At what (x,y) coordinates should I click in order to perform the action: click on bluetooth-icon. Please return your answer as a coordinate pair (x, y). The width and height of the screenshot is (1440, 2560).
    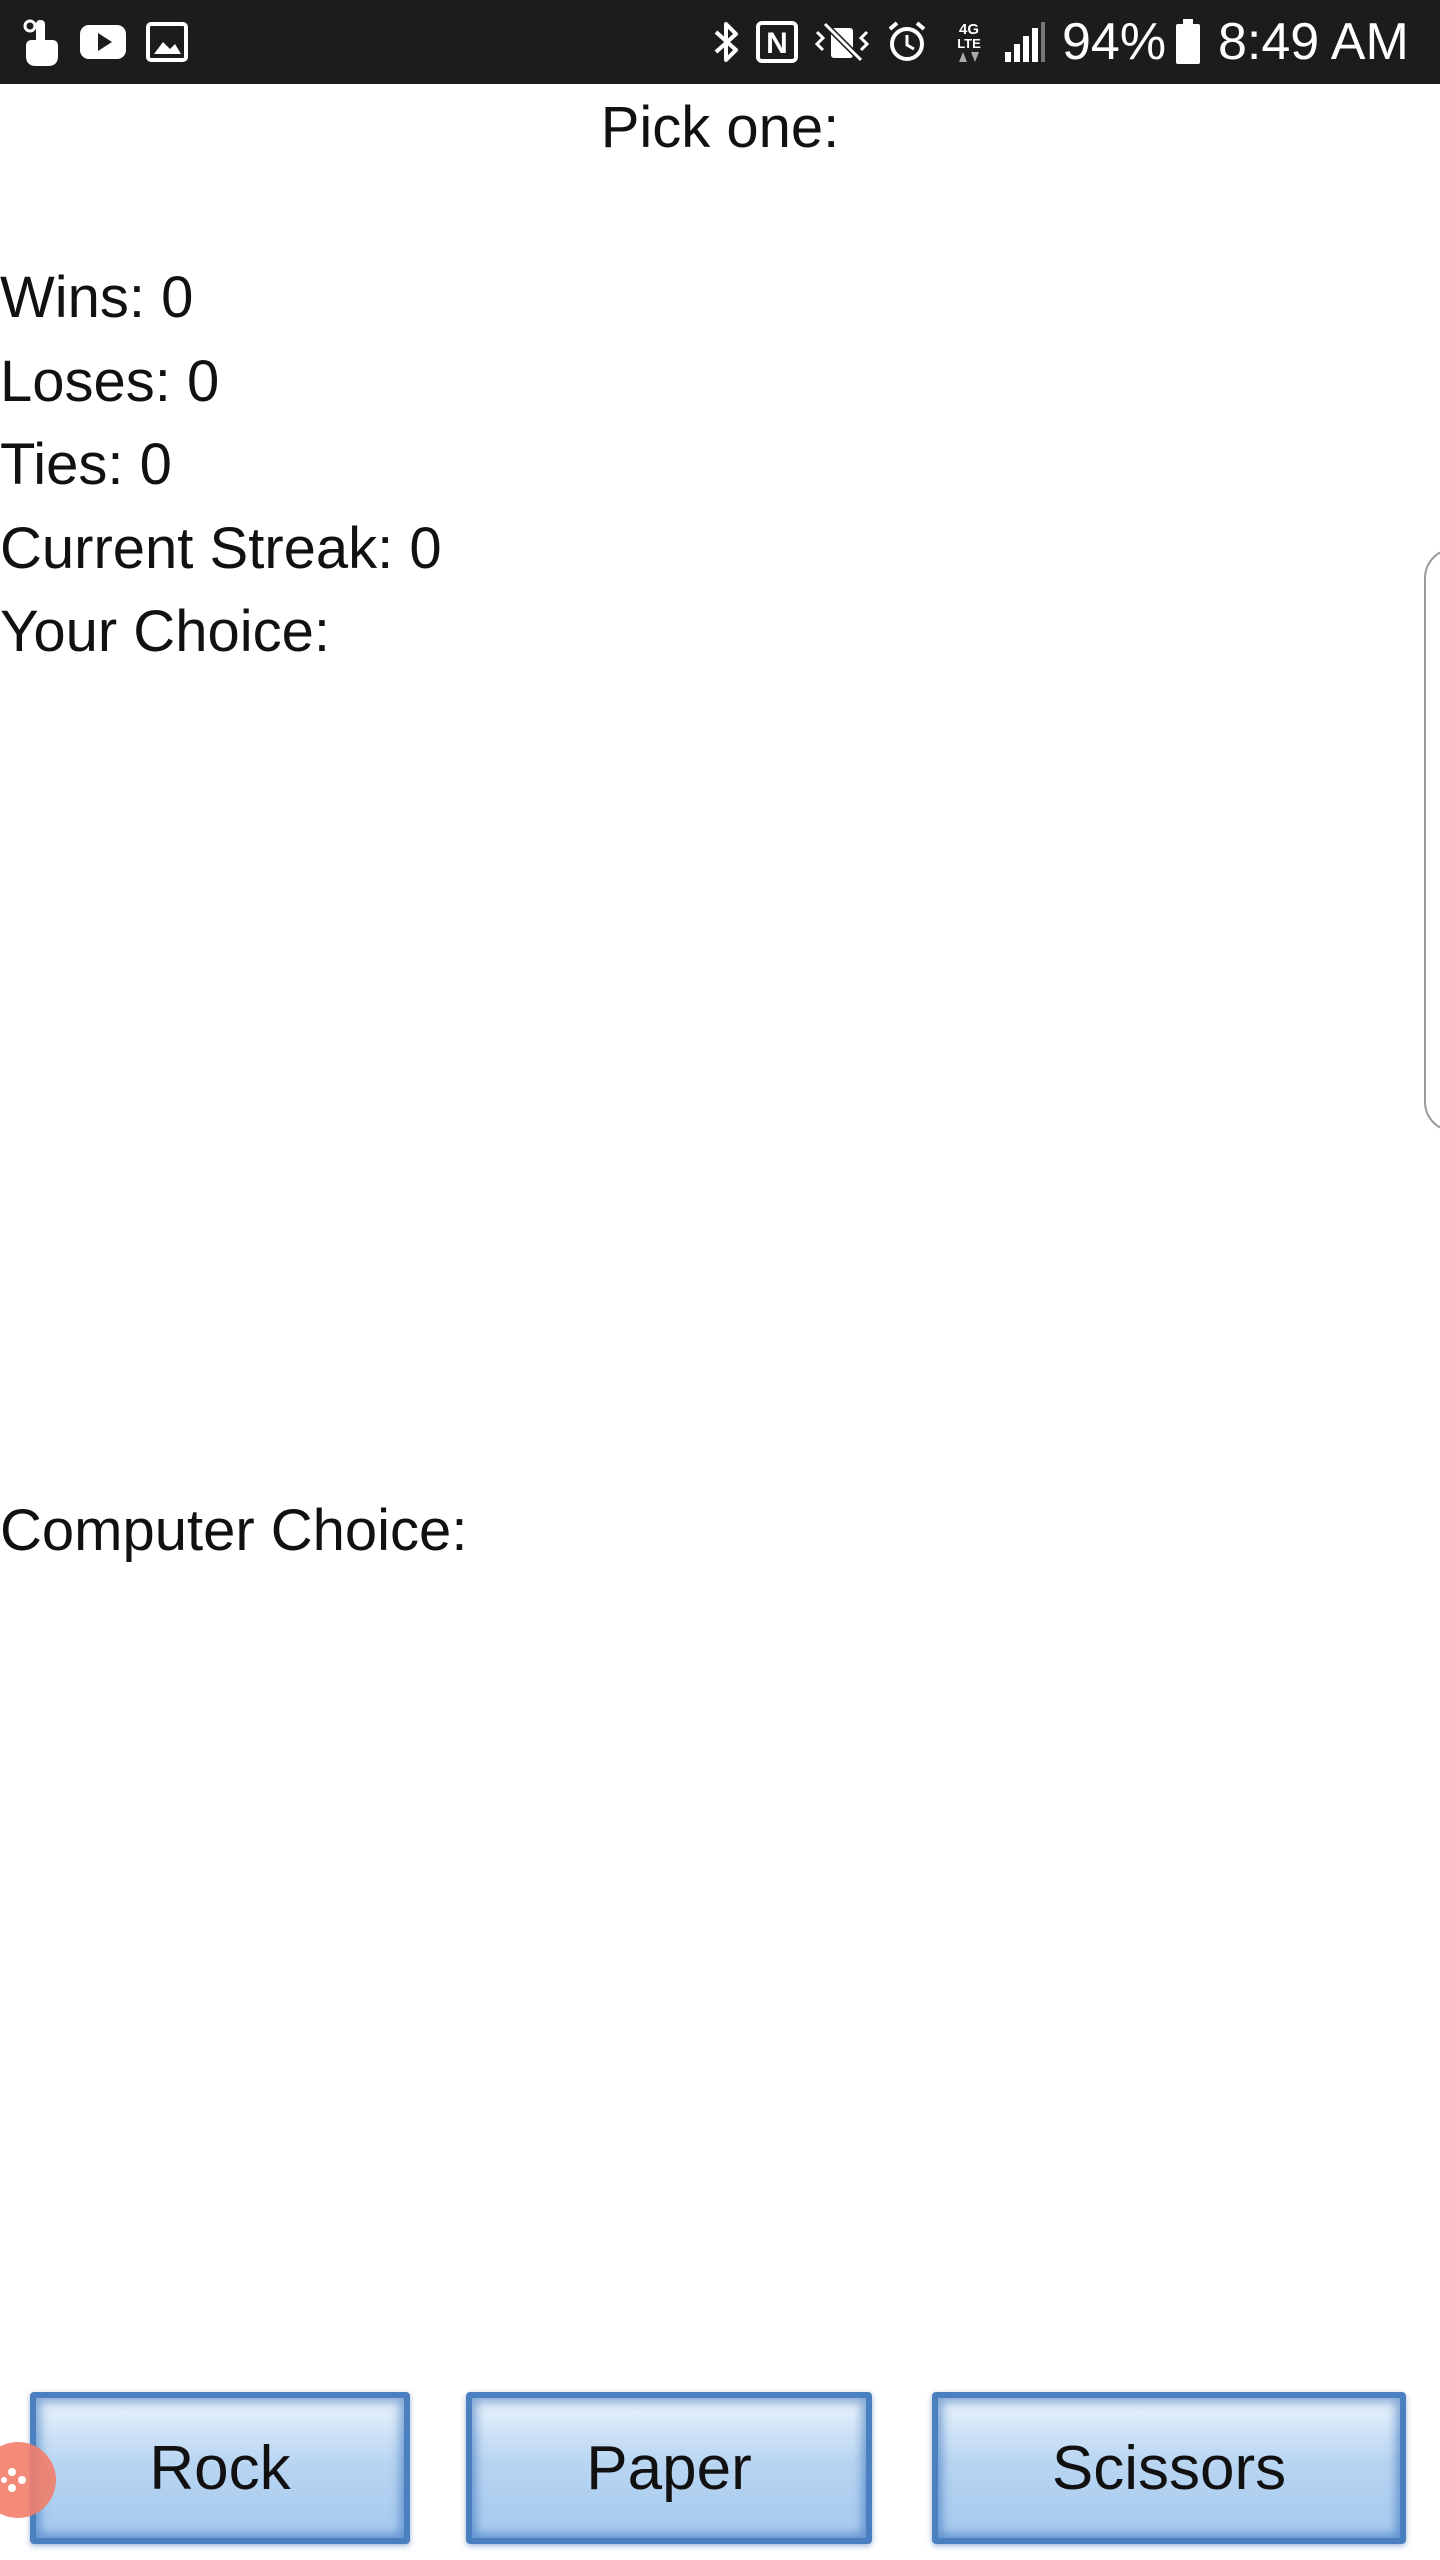
    Looking at the image, I should click on (726, 42).